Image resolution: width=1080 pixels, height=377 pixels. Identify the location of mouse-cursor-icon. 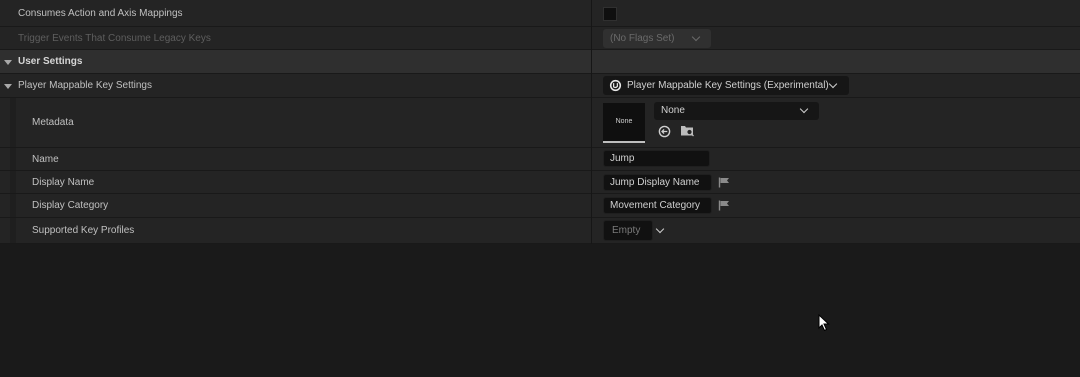
(824, 323).